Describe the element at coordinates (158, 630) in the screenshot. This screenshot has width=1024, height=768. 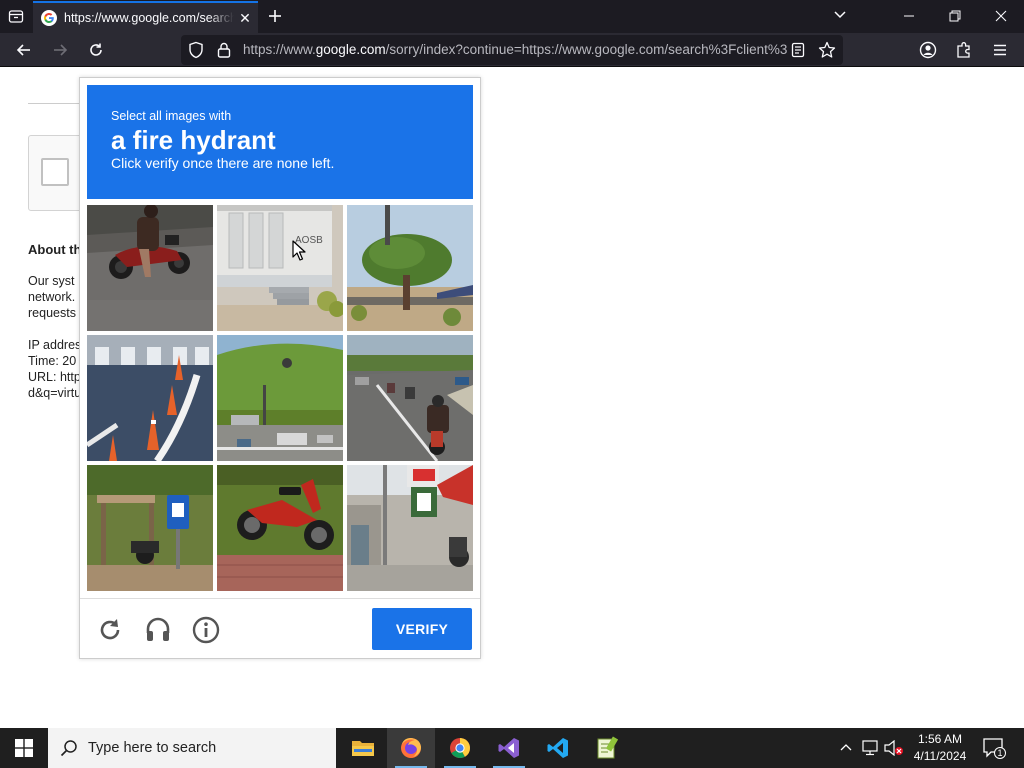
I see `audio-challenge-headphones-icon` at that location.